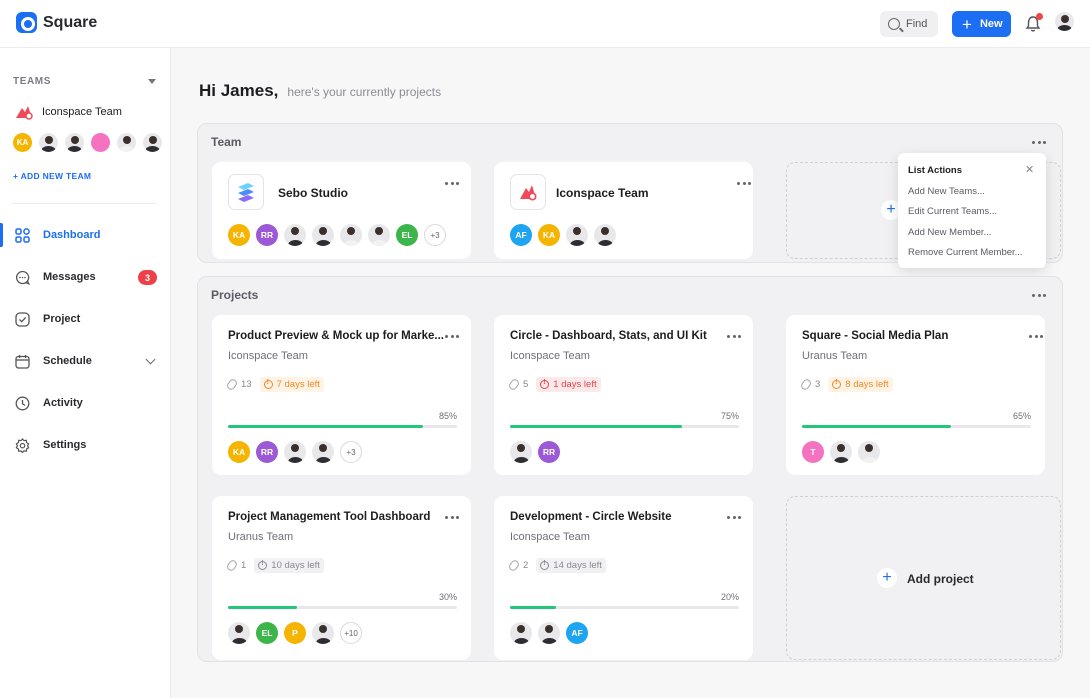 This screenshot has width=1090, height=698. I want to click on user-avatar, so click(1064, 21).